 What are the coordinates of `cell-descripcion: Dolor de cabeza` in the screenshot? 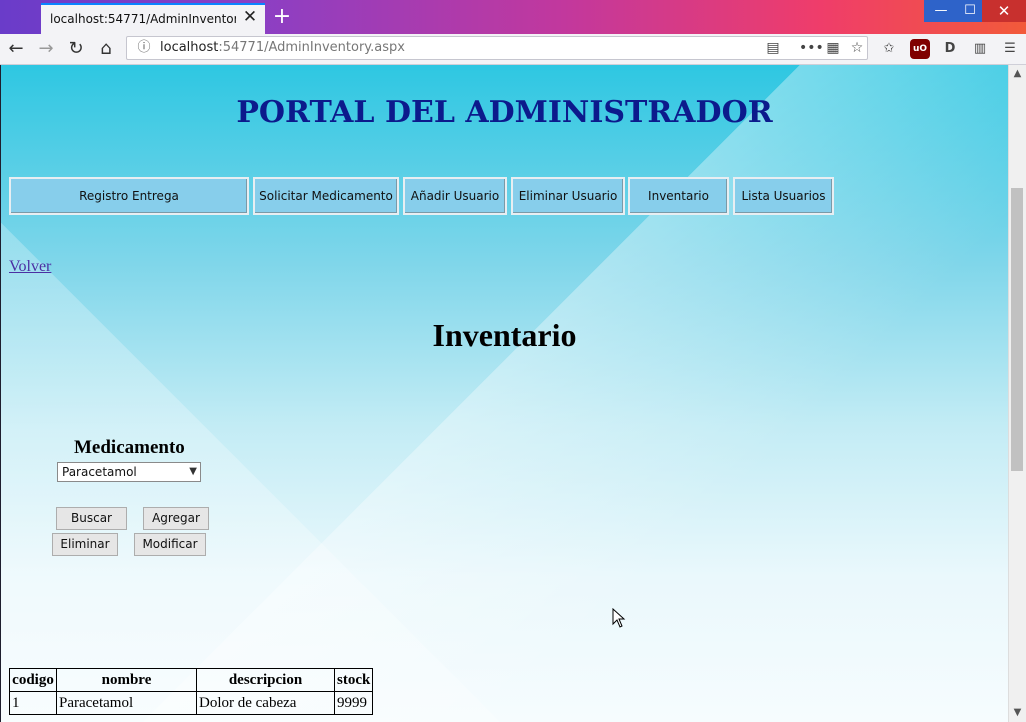 It's located at (265, 703).